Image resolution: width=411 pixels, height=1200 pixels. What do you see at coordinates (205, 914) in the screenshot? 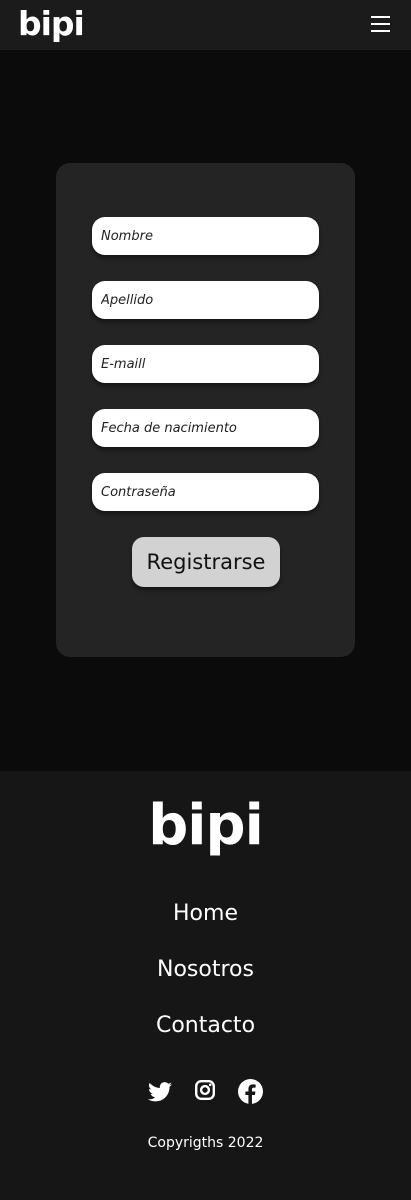
I see `nav-link-home: Home` at bounding box center [205, 914].